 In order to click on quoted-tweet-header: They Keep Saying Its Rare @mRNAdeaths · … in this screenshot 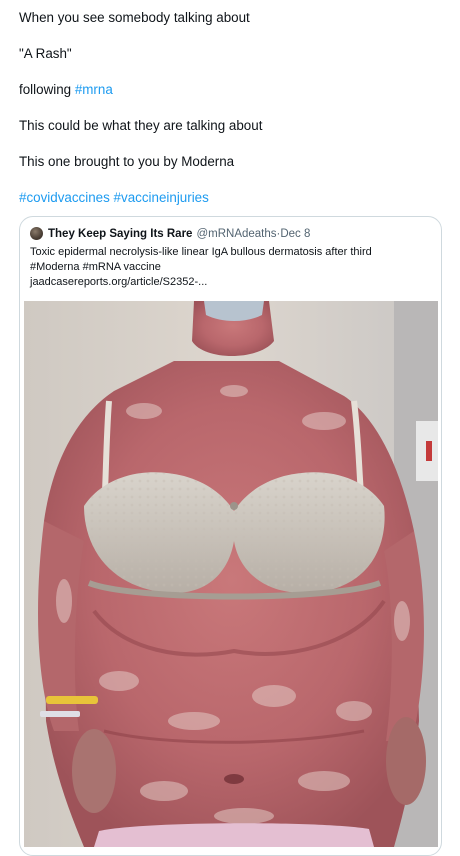, I will do `click(170, 233)`.